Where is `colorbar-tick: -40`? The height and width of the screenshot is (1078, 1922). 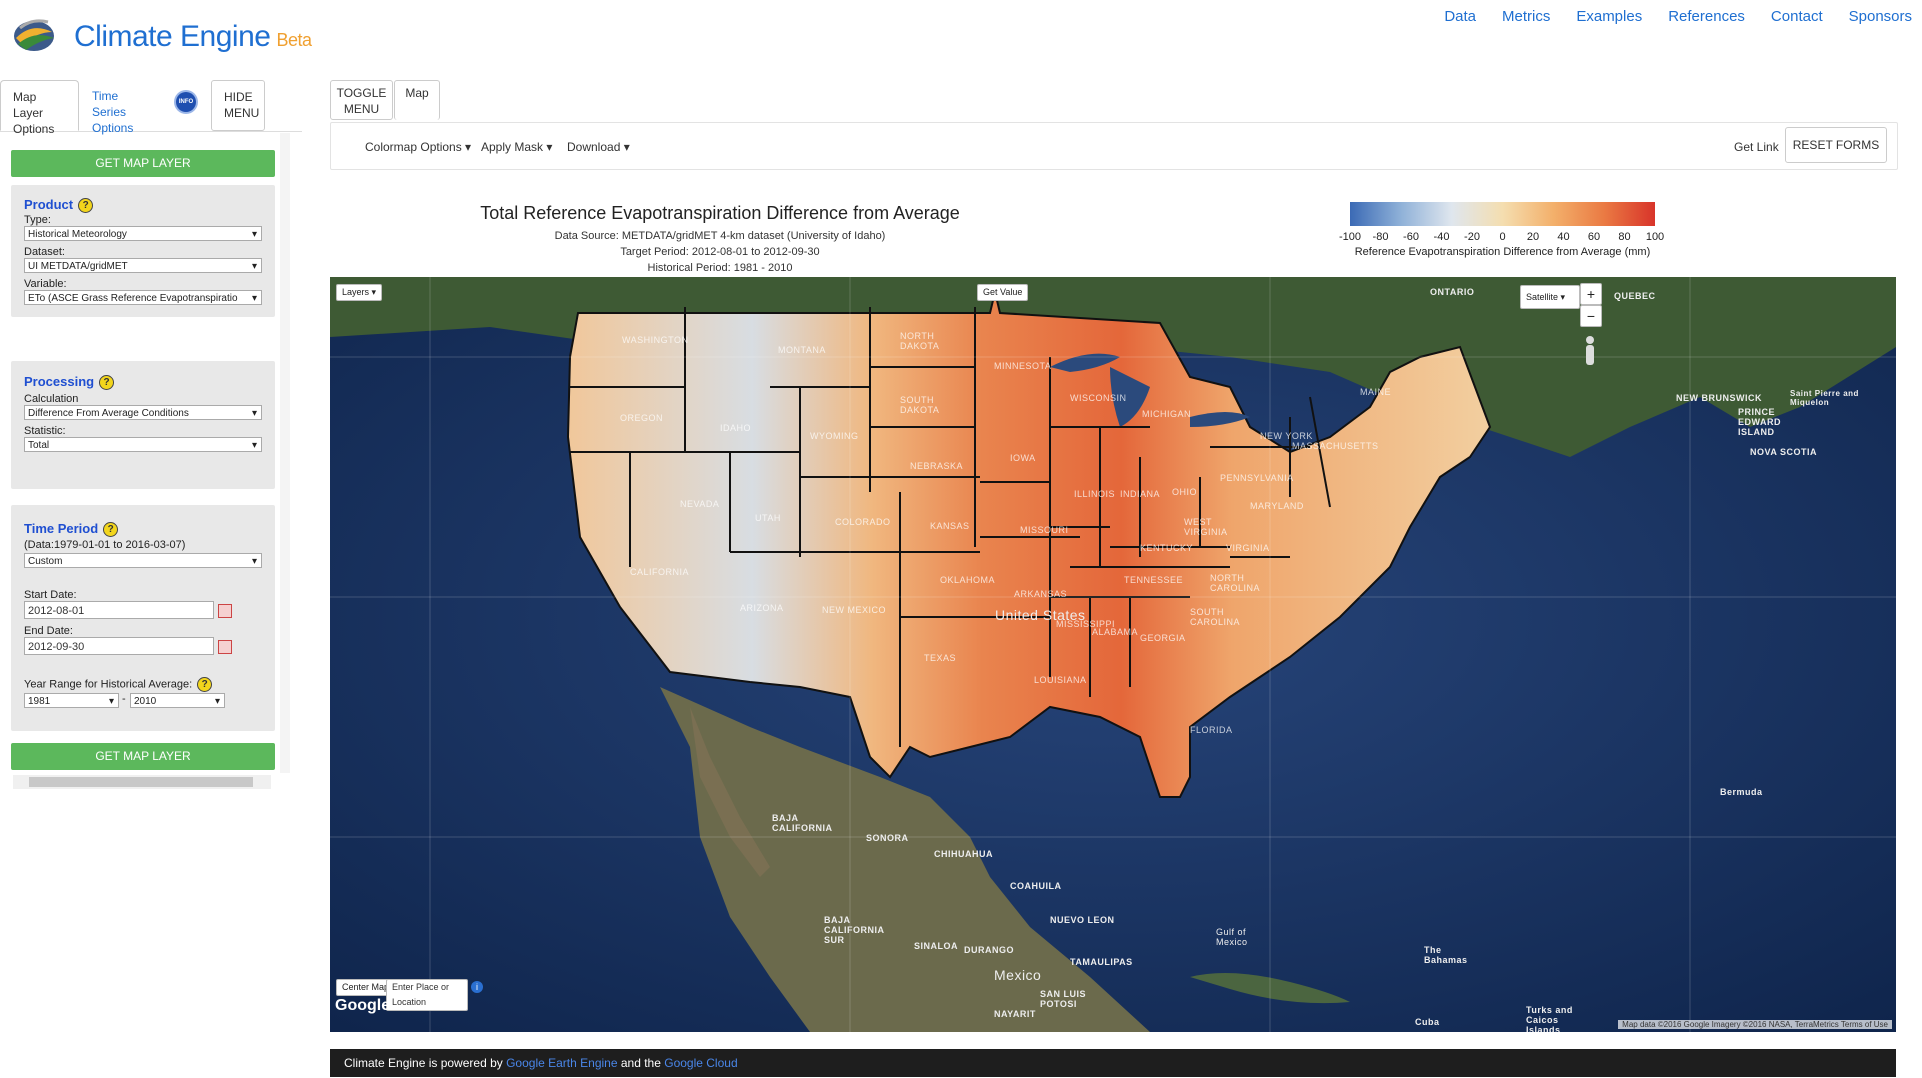
colorbar-tick: -40 is located at coordinates (1441, 237).